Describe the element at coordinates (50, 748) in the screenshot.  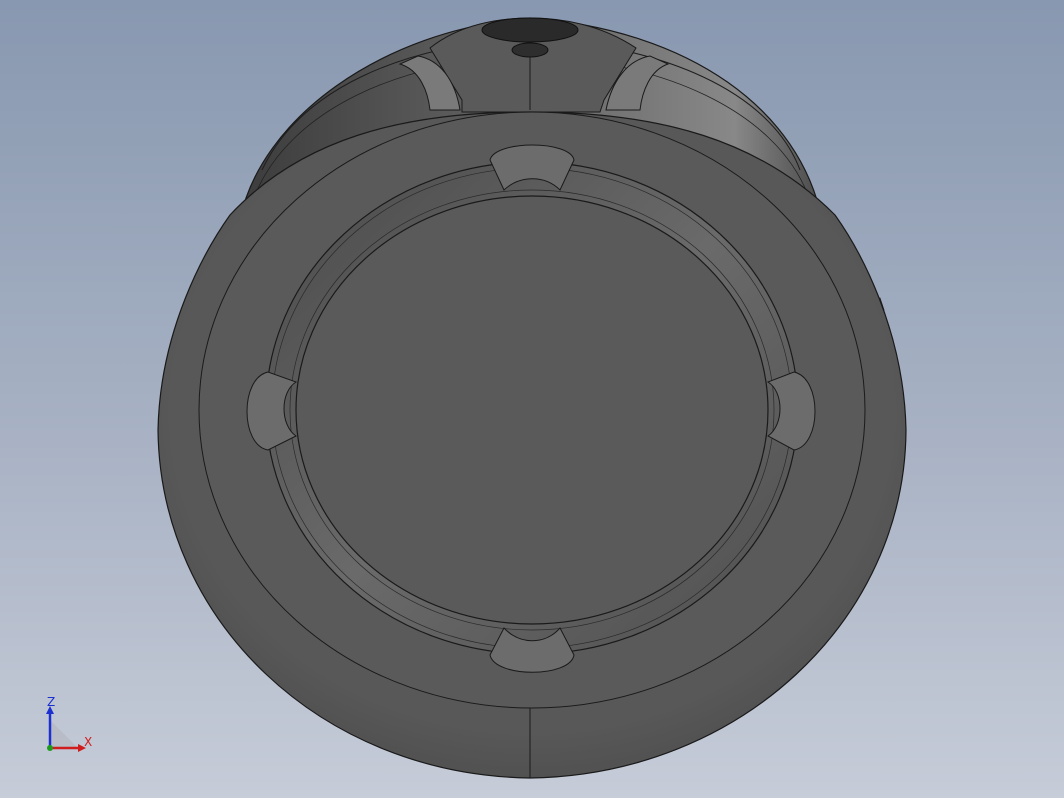
I see `triad-origin` at that location.